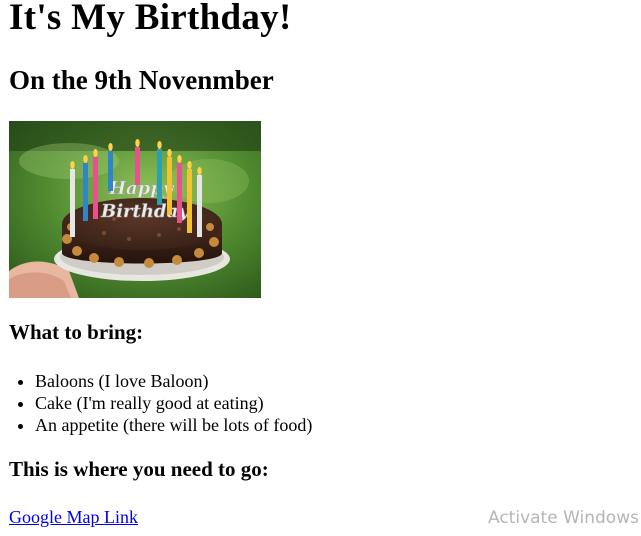 The width and height of the screenshot is (641, 536). Describe the element at coordinates (76, 332) in the screenshot. I see `bring-heading: What to bring:` at that location.